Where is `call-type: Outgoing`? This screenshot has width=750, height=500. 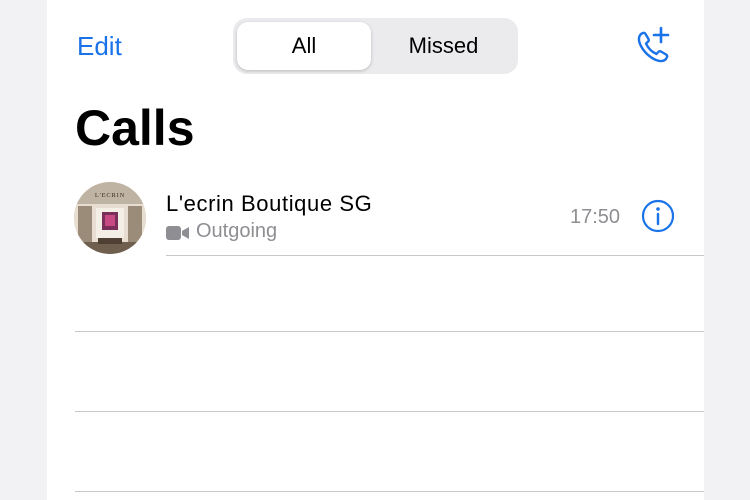 call-type: Outgoing is located at coordinates (221, 231).